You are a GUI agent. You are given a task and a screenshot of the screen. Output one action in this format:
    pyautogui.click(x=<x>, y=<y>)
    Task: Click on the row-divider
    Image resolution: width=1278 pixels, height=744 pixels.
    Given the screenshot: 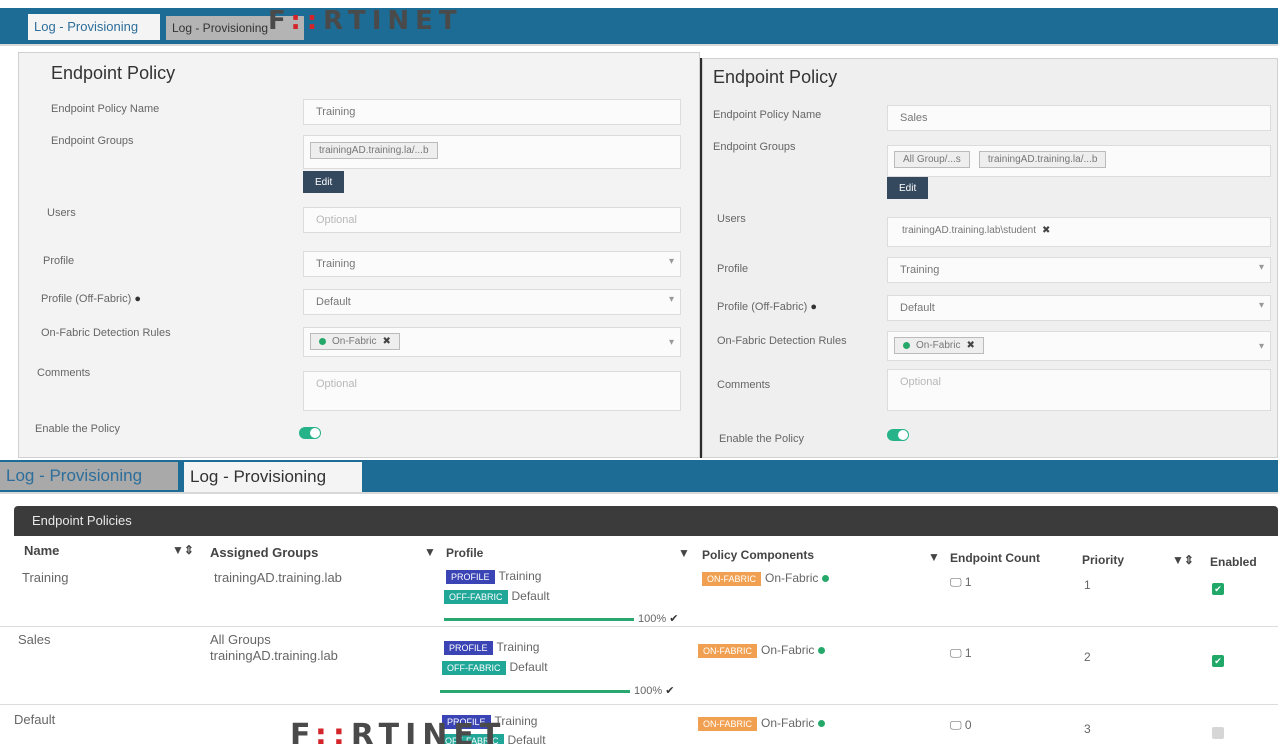 What is the action you would take?
    pyautogui.click(x=639, y=626)
    